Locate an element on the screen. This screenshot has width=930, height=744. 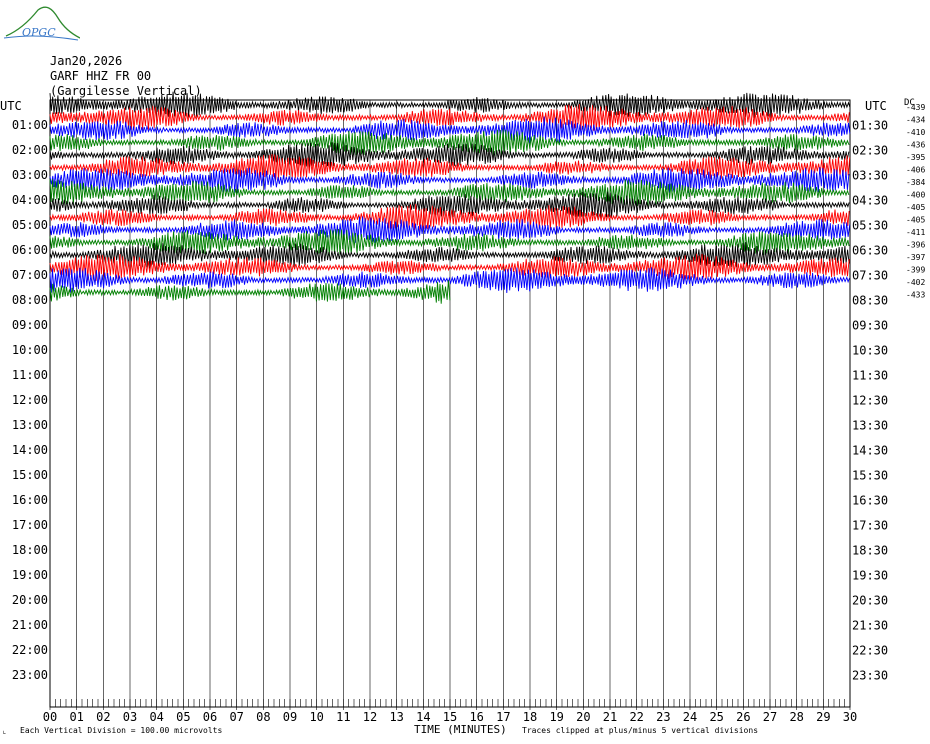
dc-offset-label: -406 is located at coordinates (915, 170).